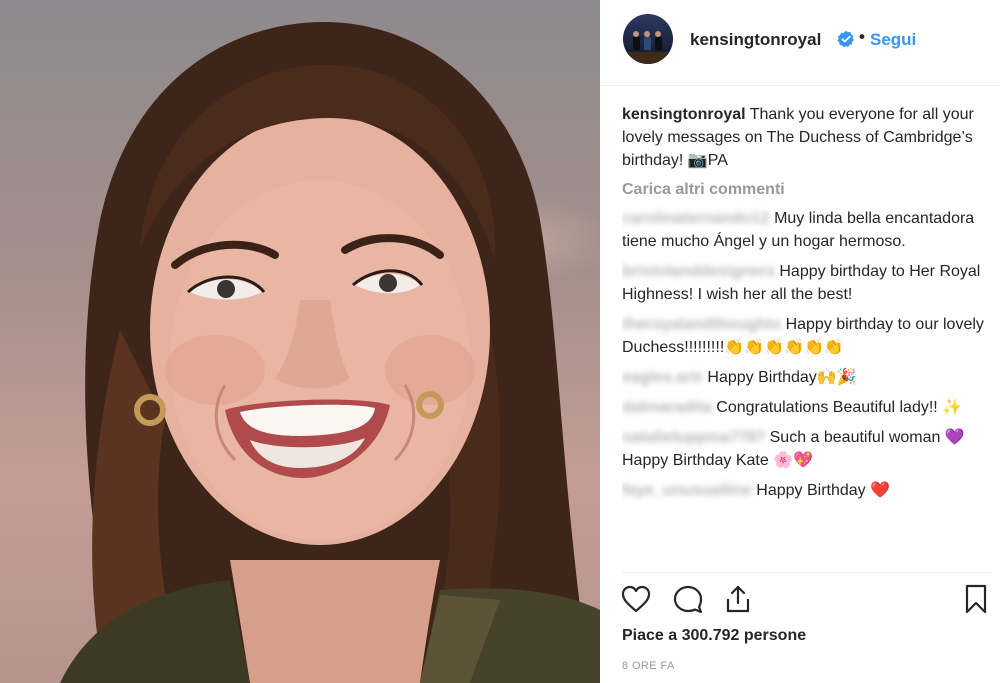  What do you see at coordinates (693, 437) in the screenshot?
I see `comment-username: natalieluppina7787` at bounding box center [693, 437].